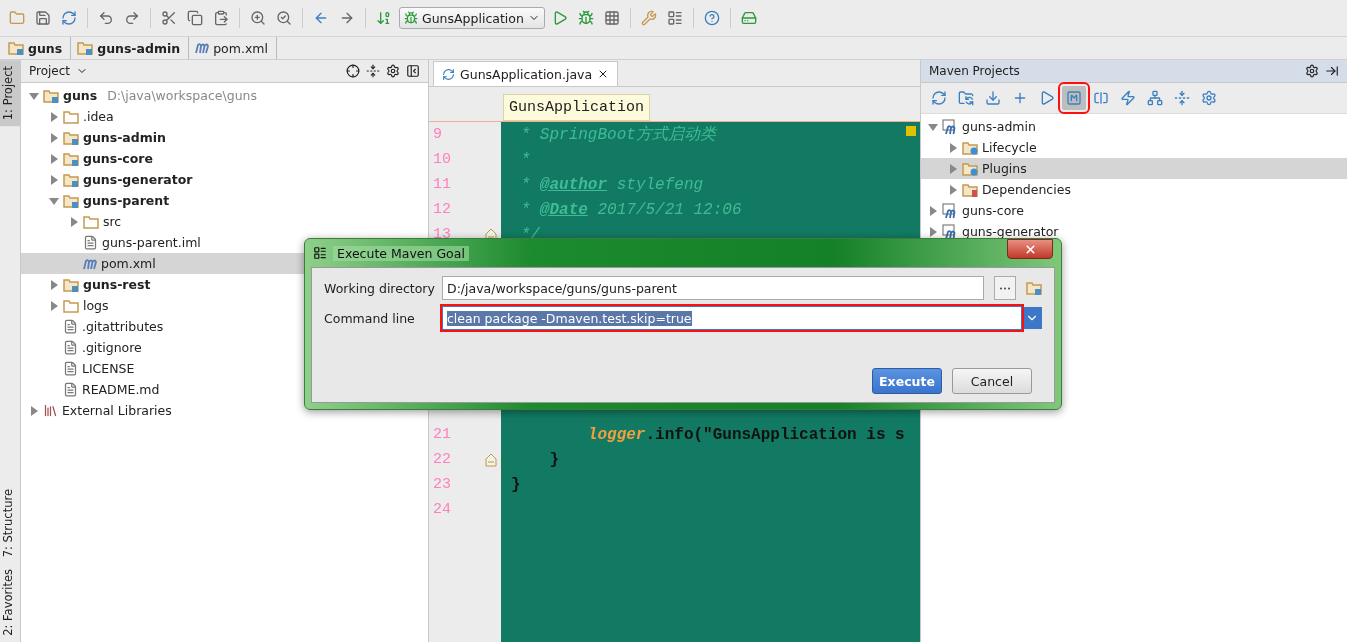 Image resolution: width=1347 pixels, height=642 pixels. I want to click on tree-item: guns D:\java\workspace\guns, so click(224, 95).